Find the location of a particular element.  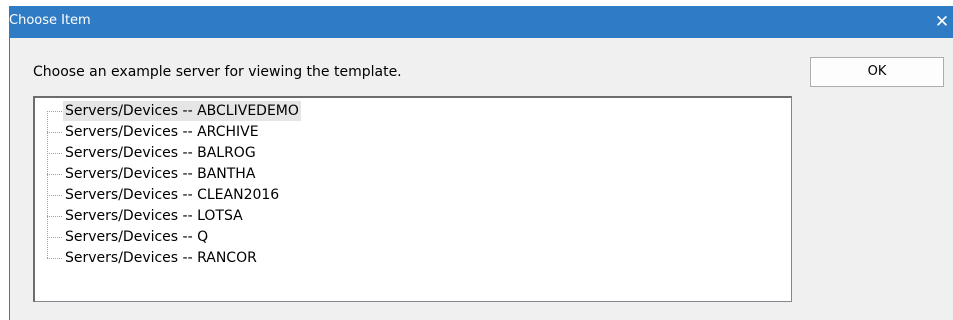

tree-item-q: Servers/Devices -- Q is located at coordinates (136, 237).